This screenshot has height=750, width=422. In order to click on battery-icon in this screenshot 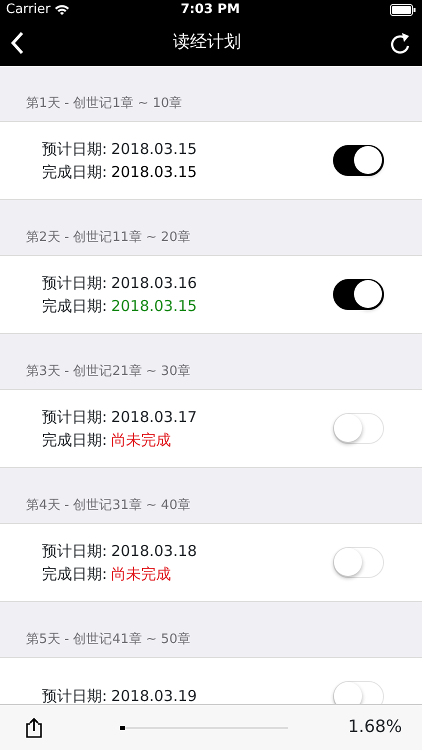, I will do `click(403, 10)`.